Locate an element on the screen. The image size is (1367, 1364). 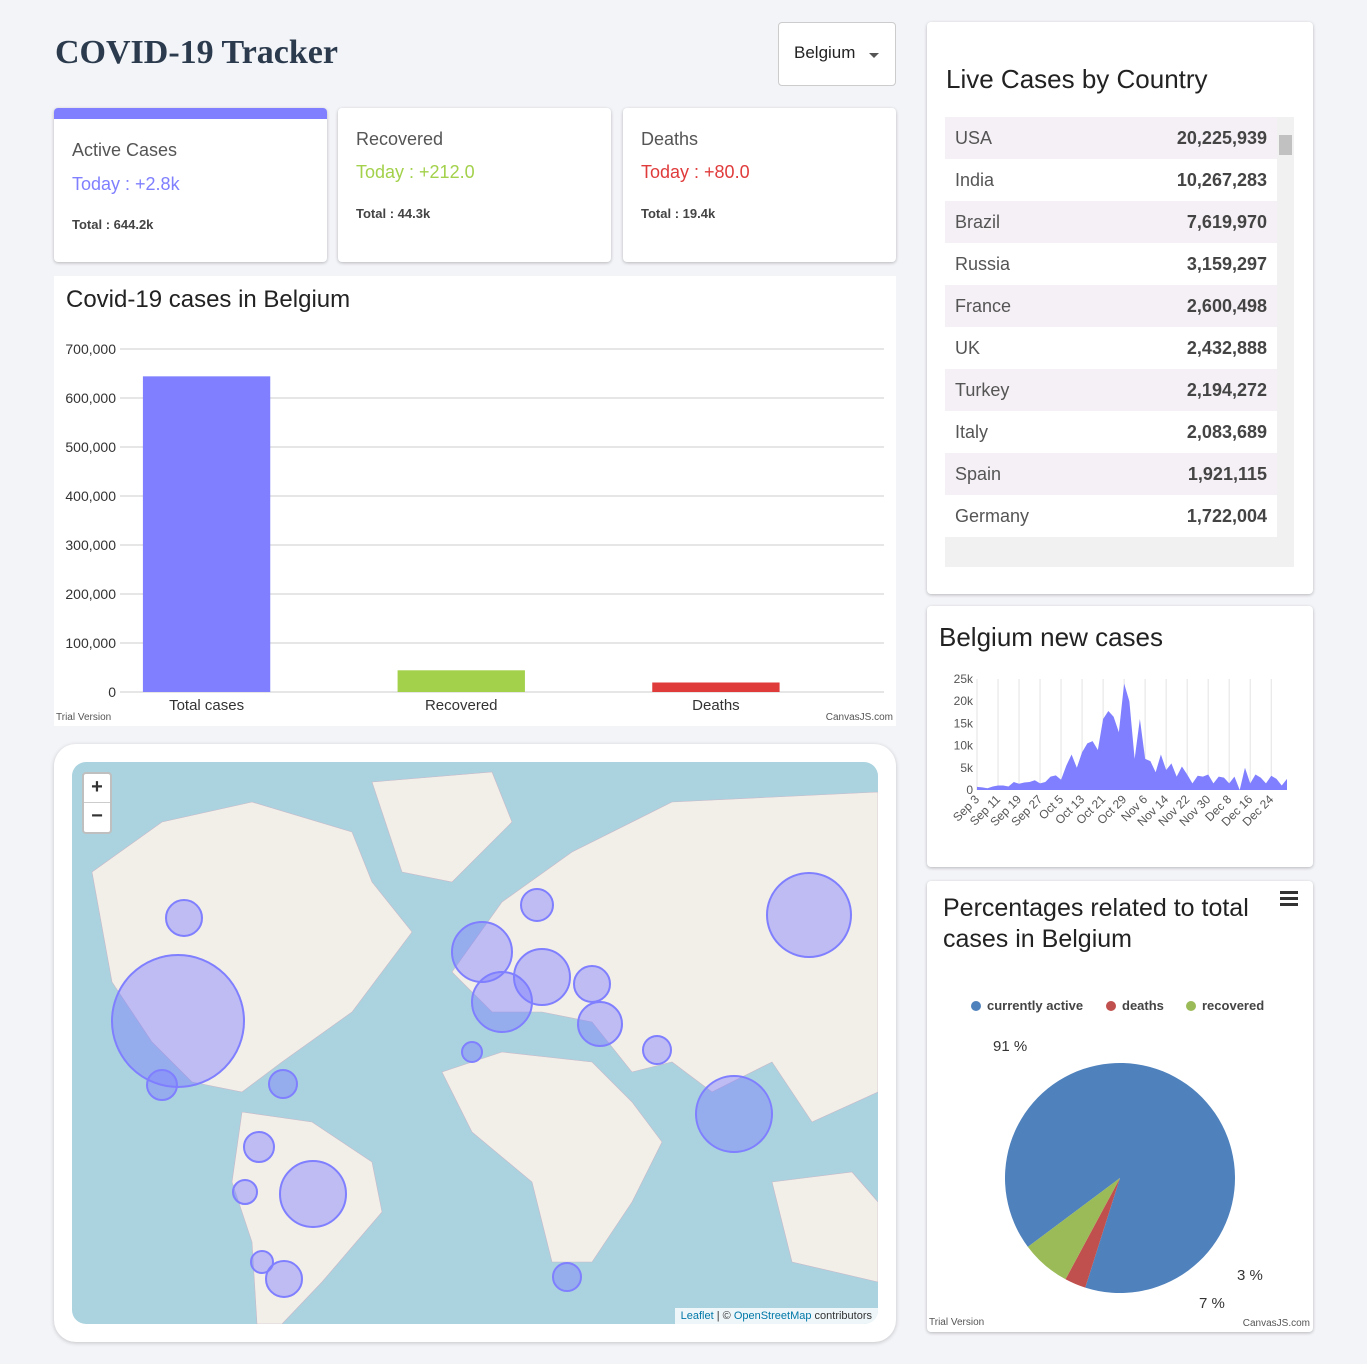
legend-item: currently active is located at coordinates (1035, 1005).